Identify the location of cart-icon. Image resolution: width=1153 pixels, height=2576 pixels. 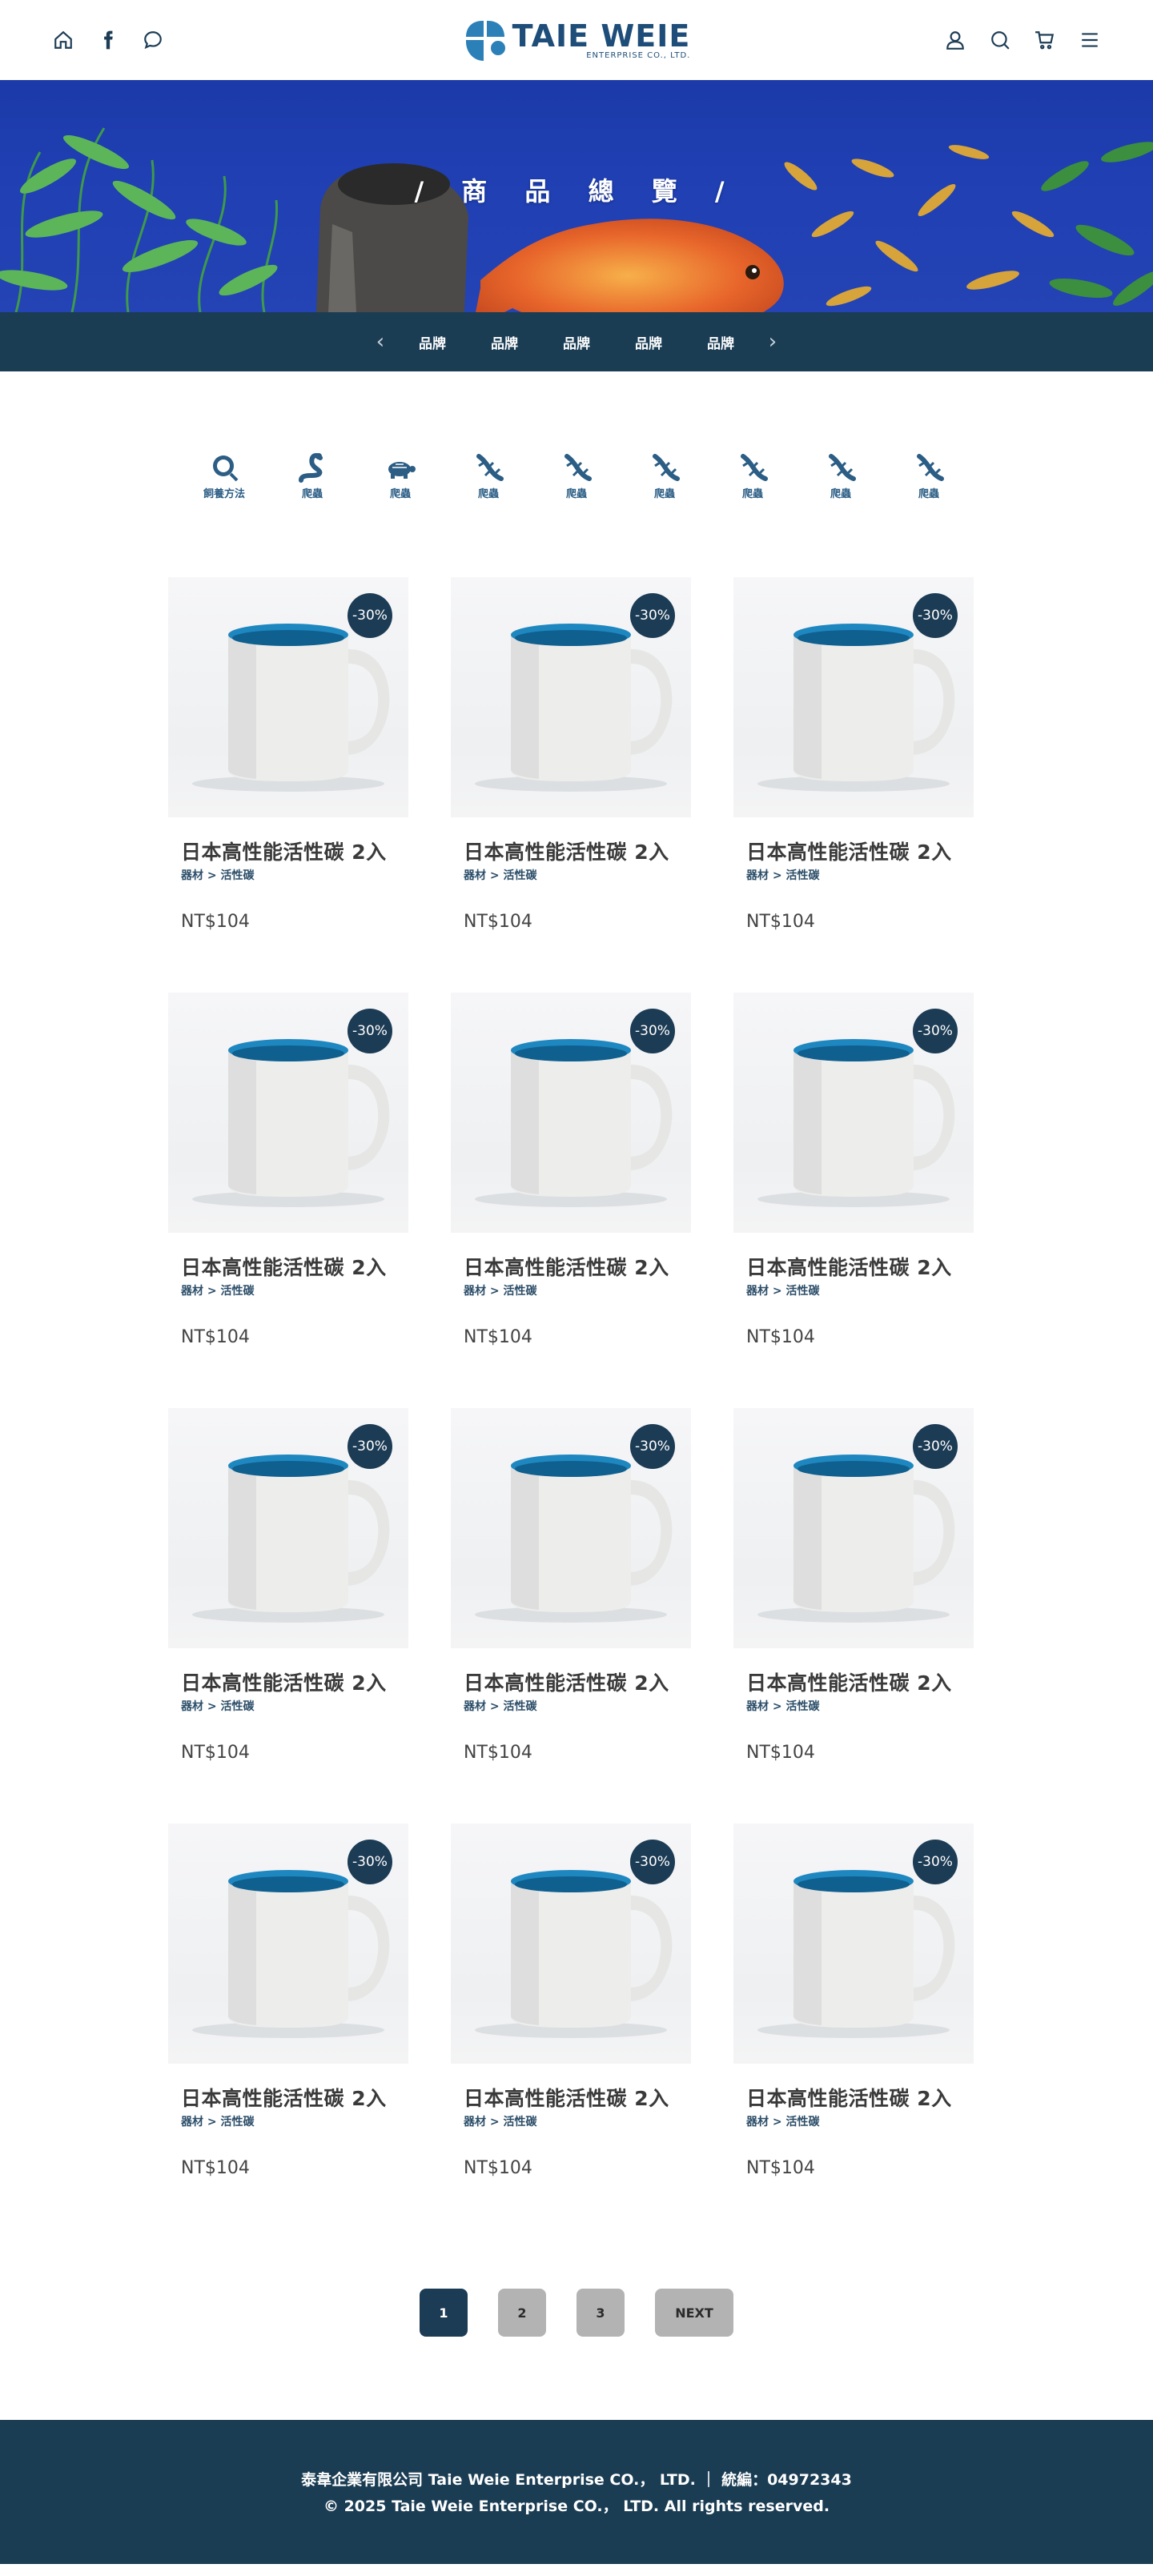
(1045, 40).